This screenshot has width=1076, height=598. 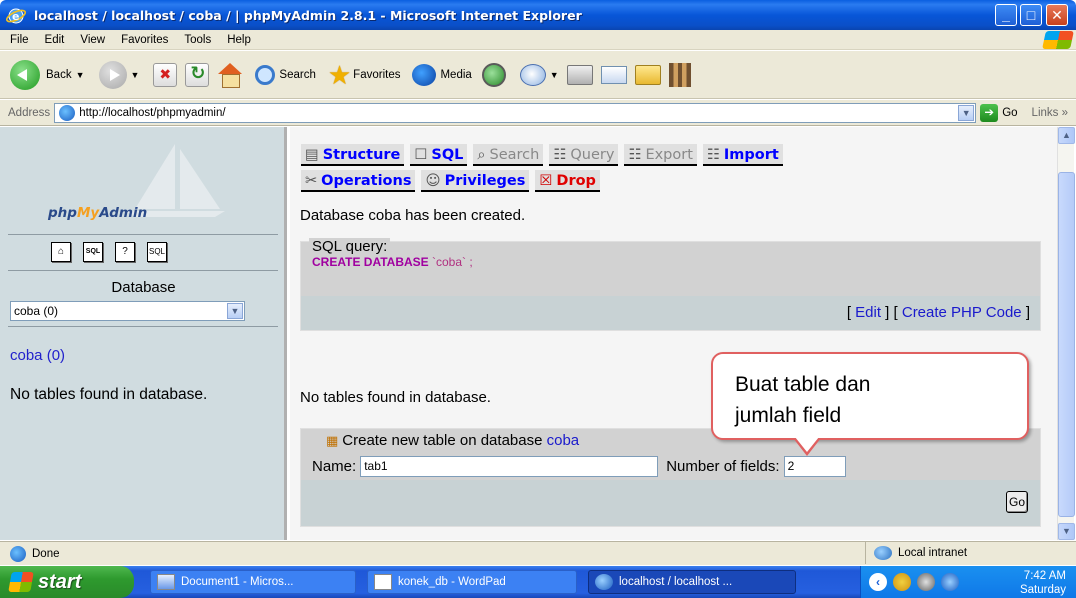 What do you see at coordinates (1006, 15) in the screenshot?
I see `minimize-button: _` at bounding box center [1006, 15].